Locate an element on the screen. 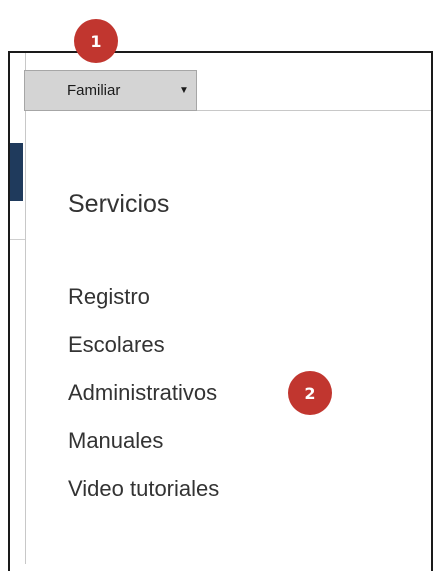  menu-item-manuales: Manuales is located at coordinates (143, 448).